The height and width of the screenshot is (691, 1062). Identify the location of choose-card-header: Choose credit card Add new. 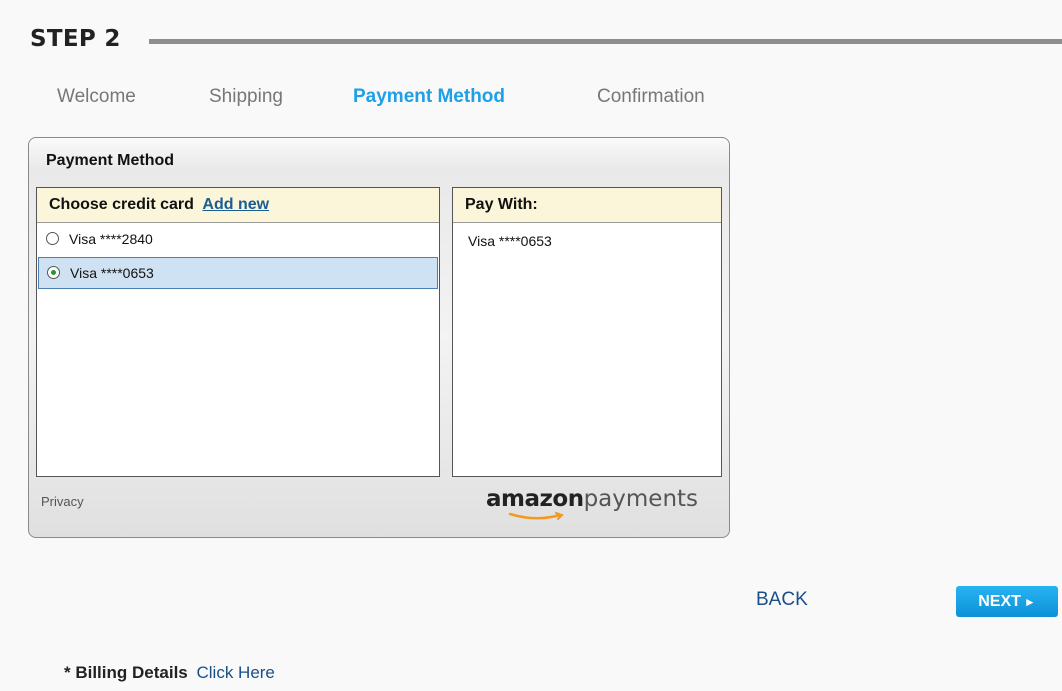
(238, 205).